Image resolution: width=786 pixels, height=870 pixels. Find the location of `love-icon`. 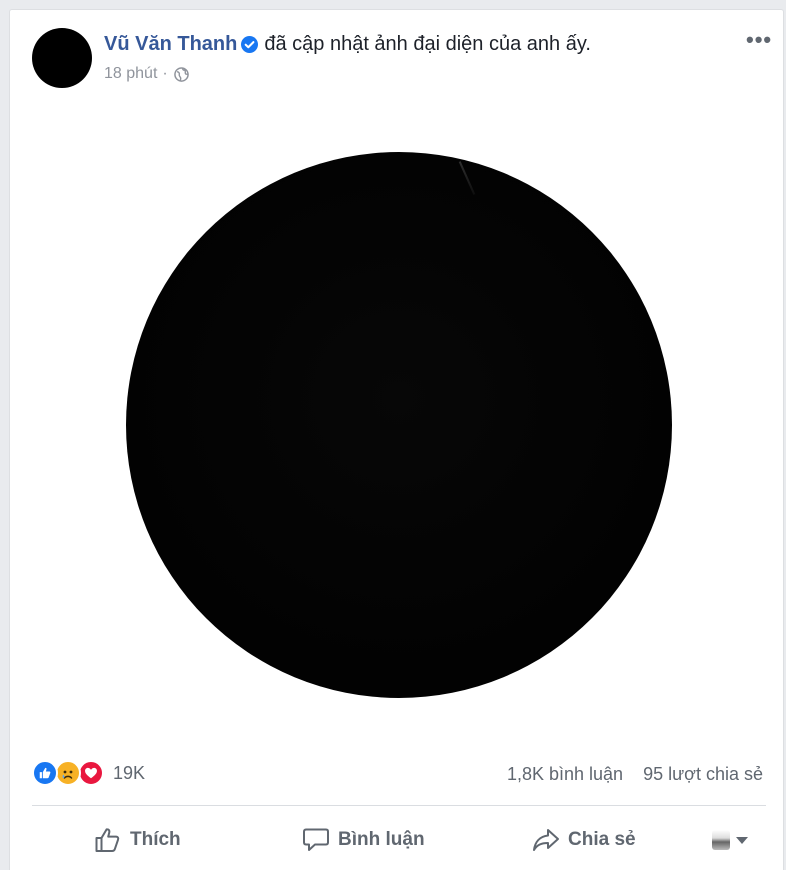

love-icon is located at coordinates (91, 773).